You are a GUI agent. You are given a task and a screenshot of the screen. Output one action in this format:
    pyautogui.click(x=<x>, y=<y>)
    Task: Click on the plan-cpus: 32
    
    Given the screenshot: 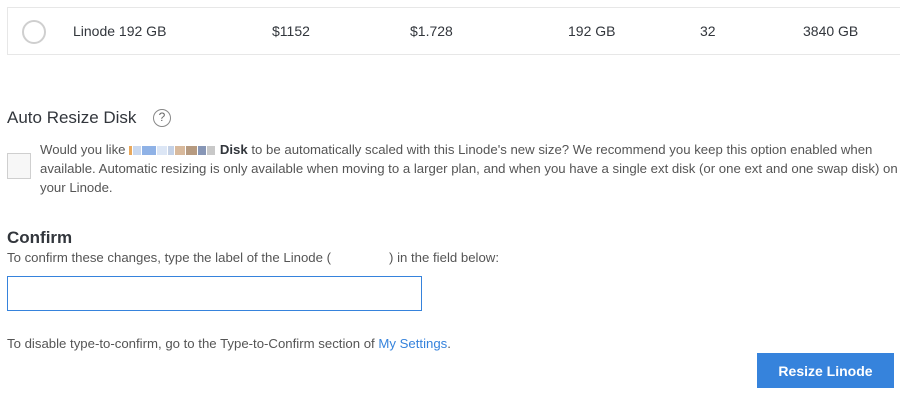 What is the action you would take?
    pyautogui.click(x=708, y=31)
    